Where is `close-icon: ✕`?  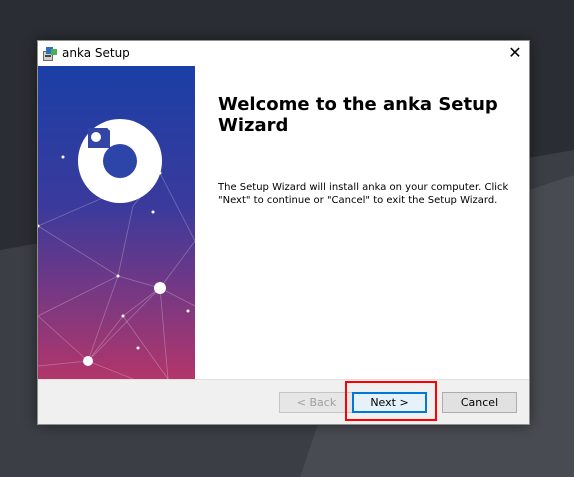 close-icon: ✕ is located at coordinates (515, 52).